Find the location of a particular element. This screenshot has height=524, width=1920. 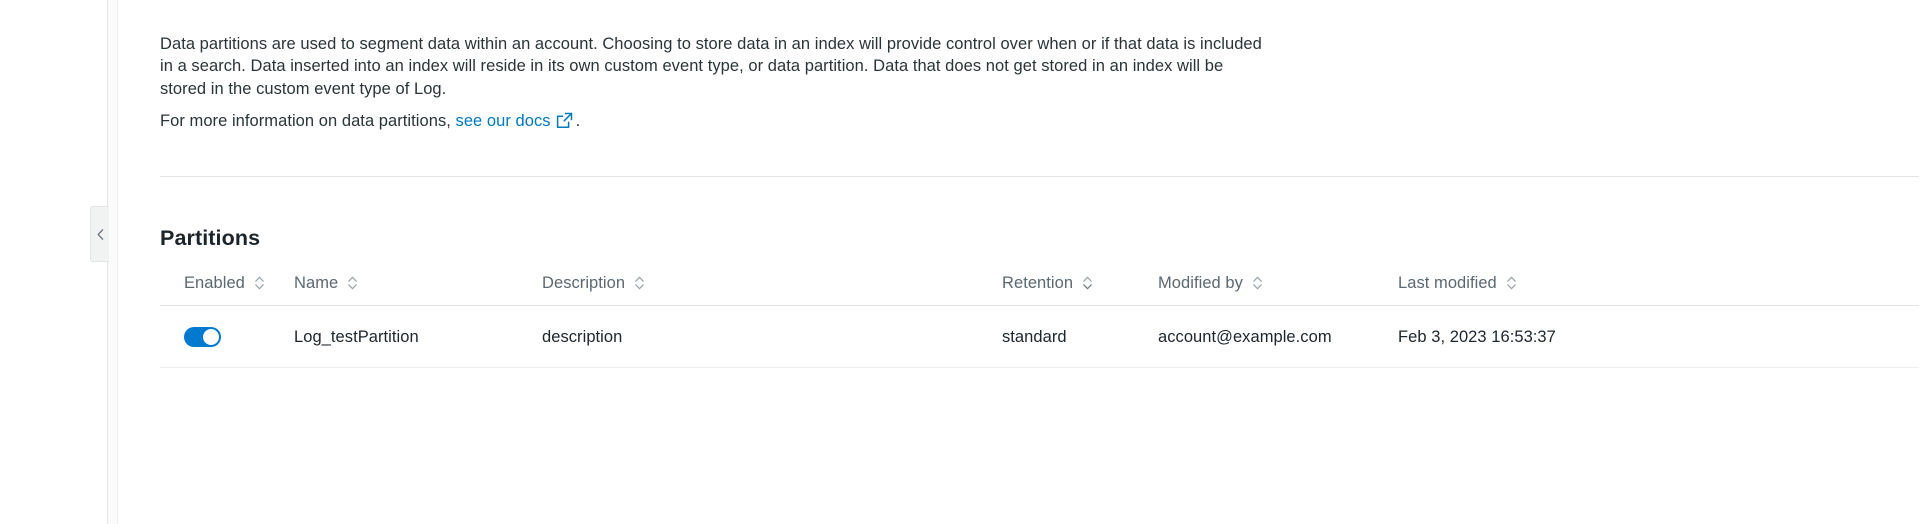

column-header-description: Description is located at coordinates (762, 283).